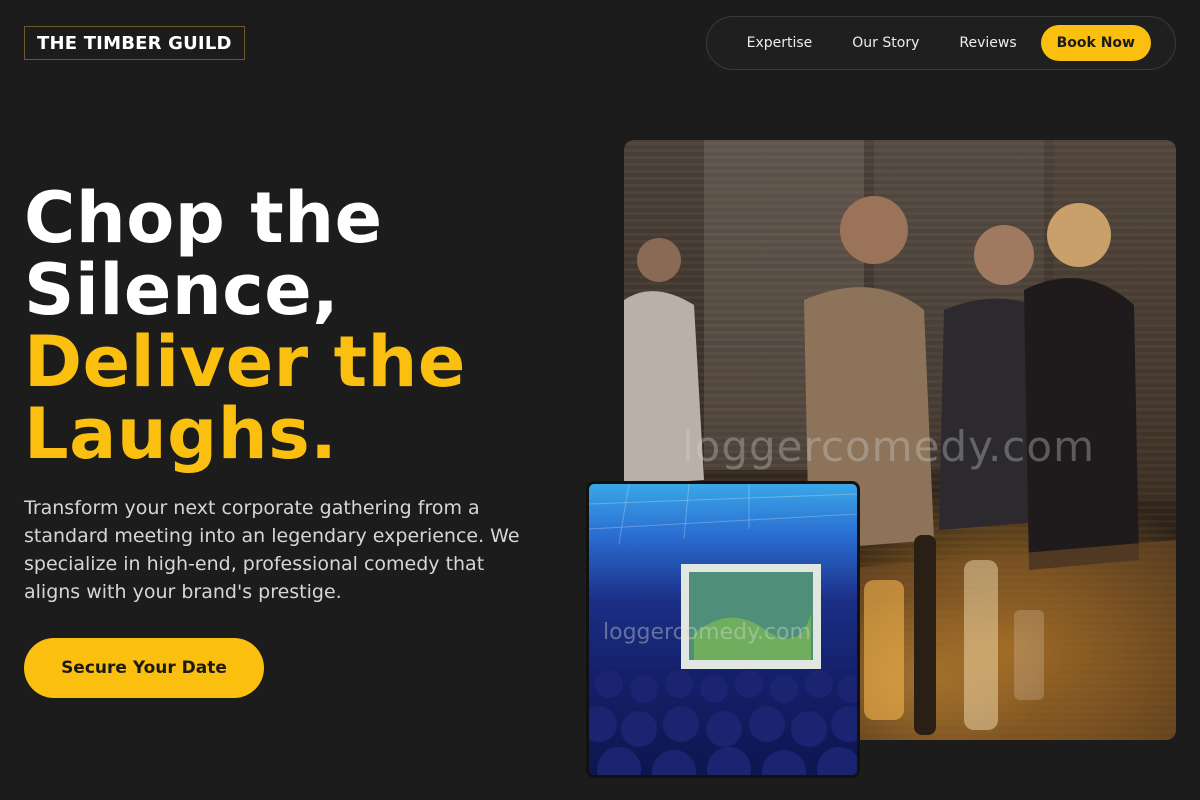 The height and width of the screenshot is (800, 1200). I want to click on headline-line-1: Chop the, so click(203, 218).